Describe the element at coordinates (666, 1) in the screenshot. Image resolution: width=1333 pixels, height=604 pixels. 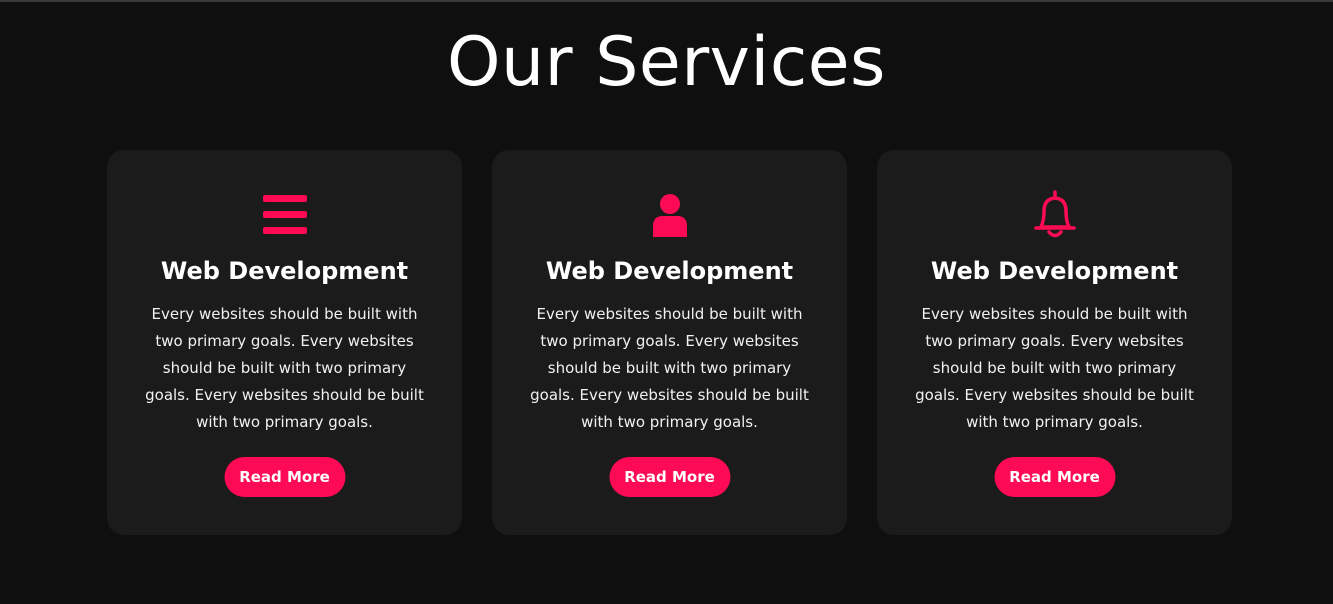
I see `top-border` at that location.